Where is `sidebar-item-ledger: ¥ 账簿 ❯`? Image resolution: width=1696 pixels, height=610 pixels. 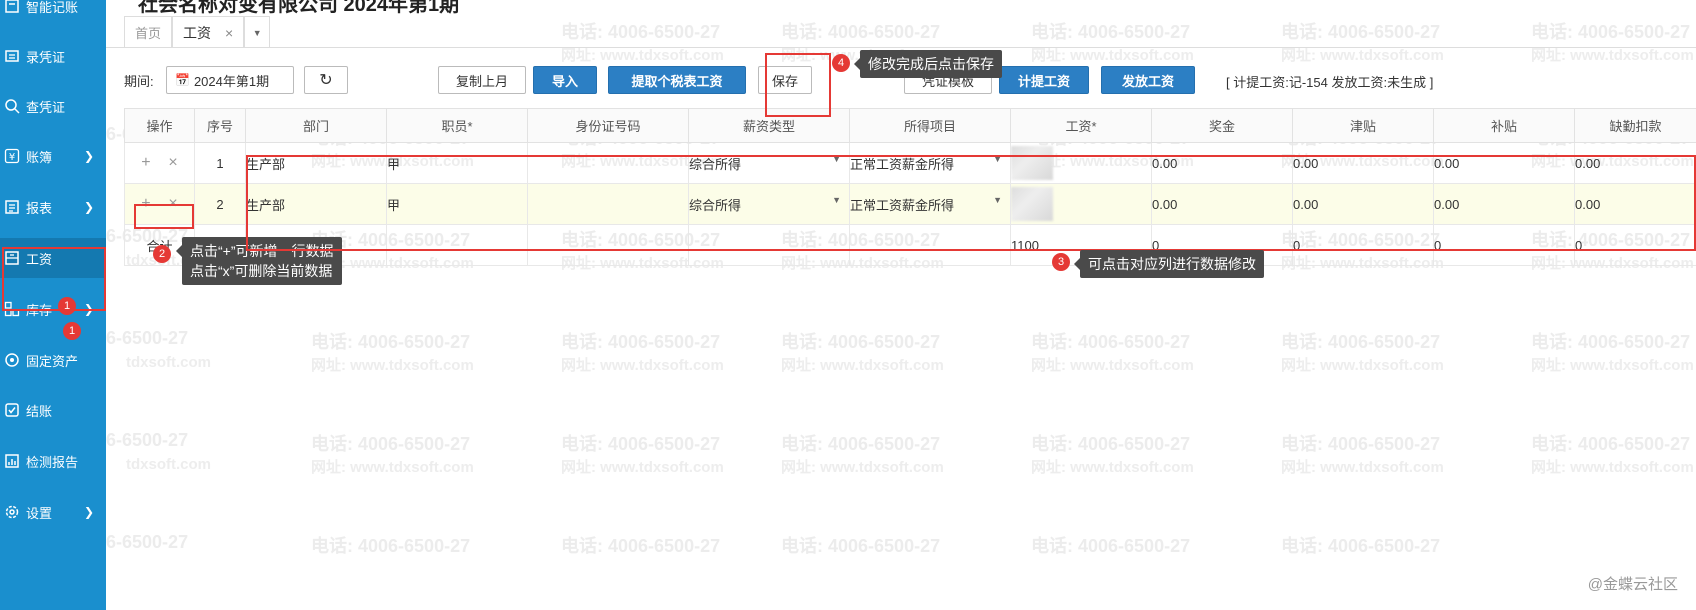
sidebar-item-ledger: ¥ 账簿 ❯ is located at coordinates (53, 156).